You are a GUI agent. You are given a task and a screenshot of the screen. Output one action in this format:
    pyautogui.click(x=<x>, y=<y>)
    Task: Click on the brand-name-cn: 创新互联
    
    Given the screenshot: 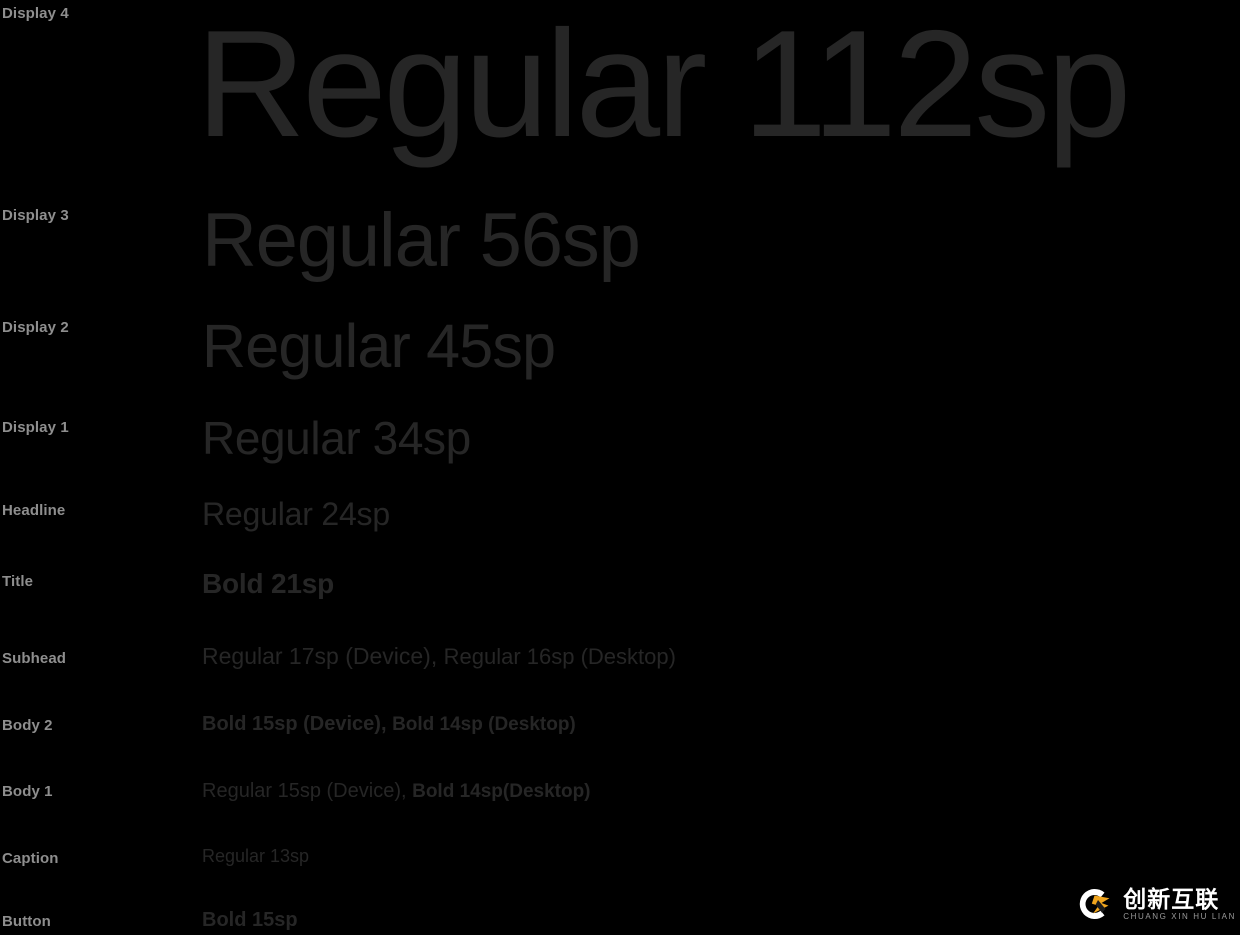 What is the action you would take?
    pyautogui.click(x=1171, y=898)
    